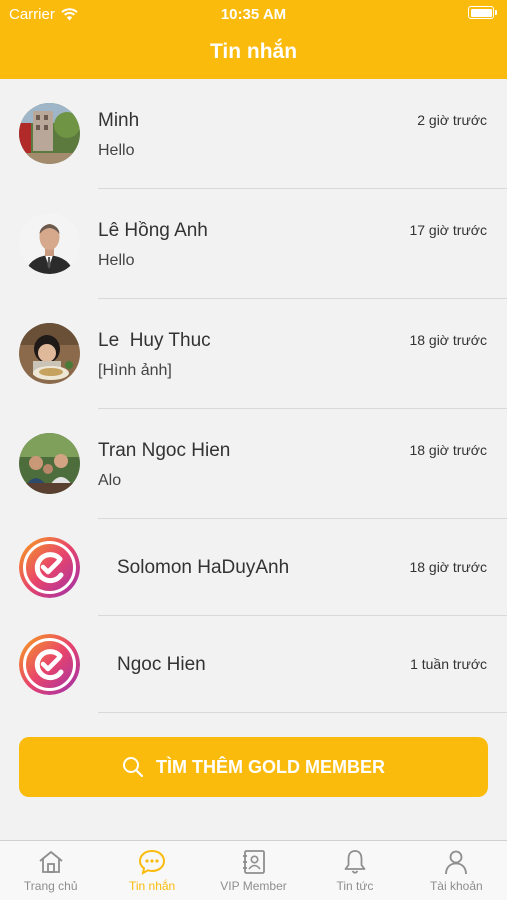 The image size is (507, 900). What do you see at coordinates (203, 567) in the screenshot?
I see `contact-name: Solomon HaDuyAnh` at bounding box center [203, 567].